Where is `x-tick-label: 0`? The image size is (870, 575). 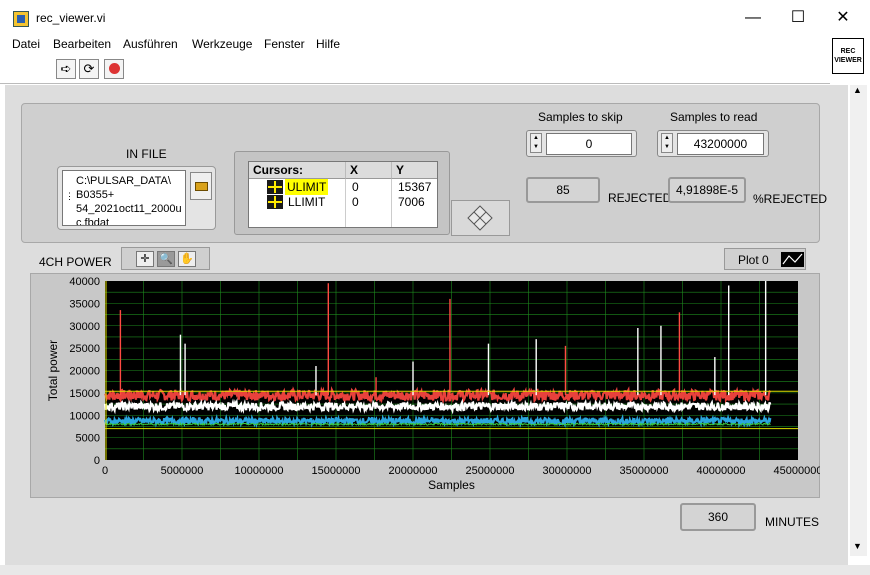
x-tick-label: 0 is located at coordinates (105, 471).